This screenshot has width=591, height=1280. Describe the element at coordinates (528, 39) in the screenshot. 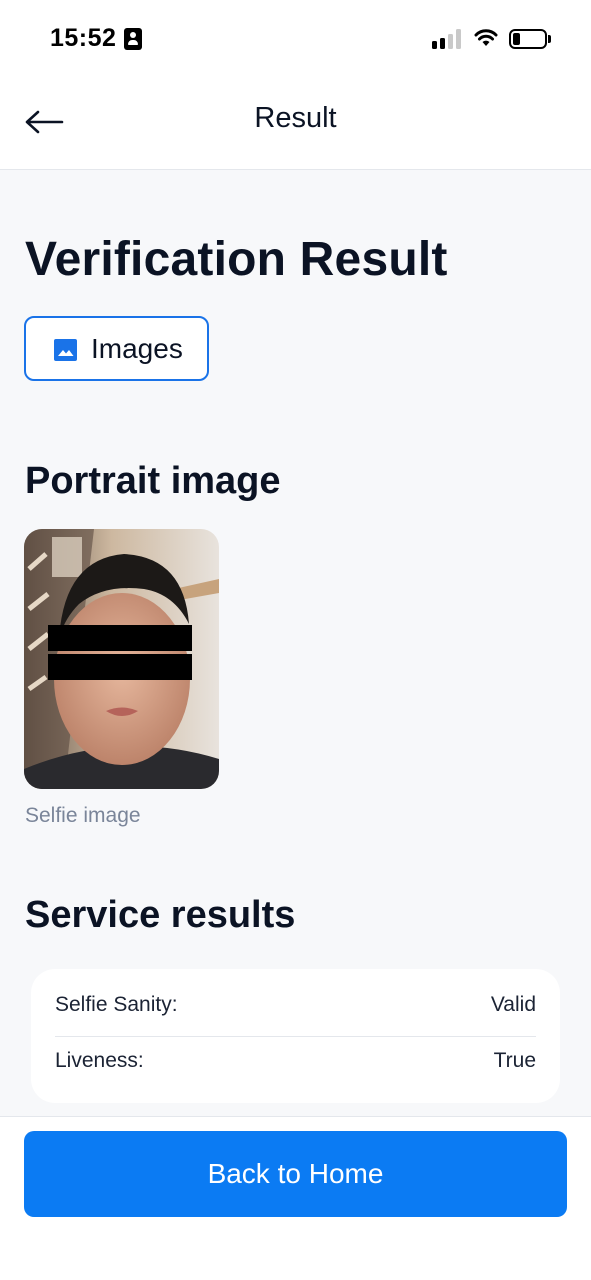

I see `battery-icon` at that location.